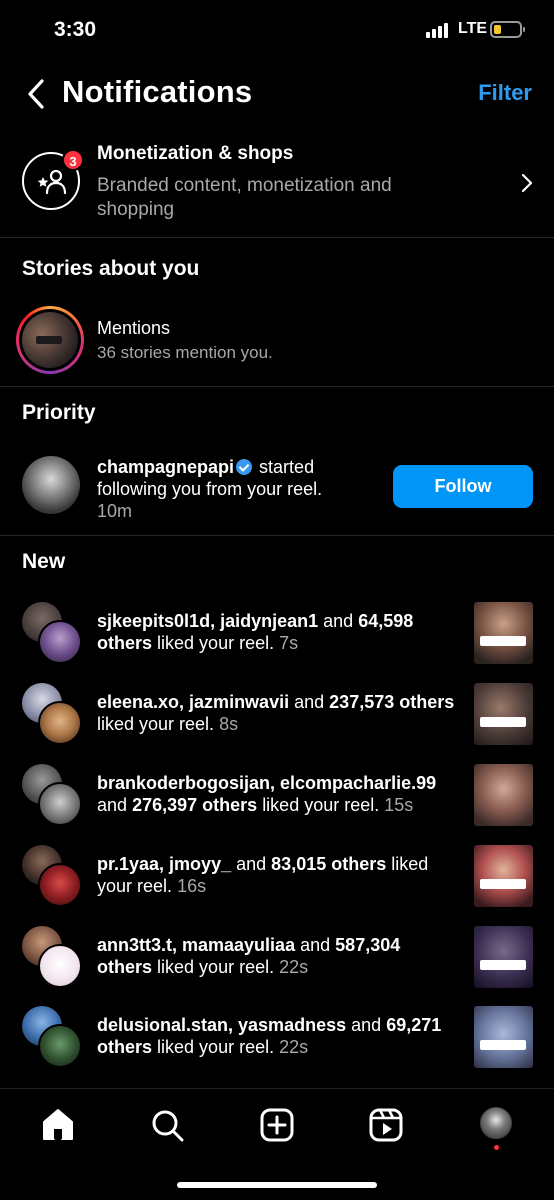 This screenshot has height=1200, width=554. I want to click on story-ring, so click(50, 340).